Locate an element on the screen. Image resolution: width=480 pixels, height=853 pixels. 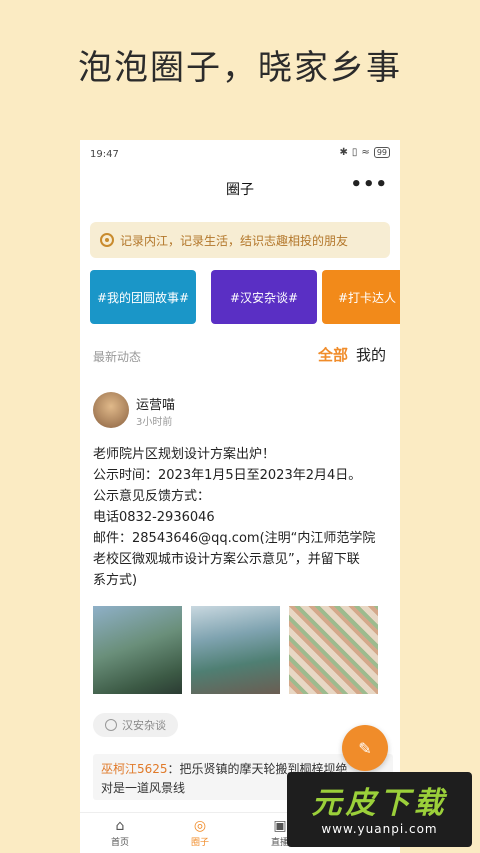
topic-tag-label: 汉安杂谈 is located at coordinates (144, 725).